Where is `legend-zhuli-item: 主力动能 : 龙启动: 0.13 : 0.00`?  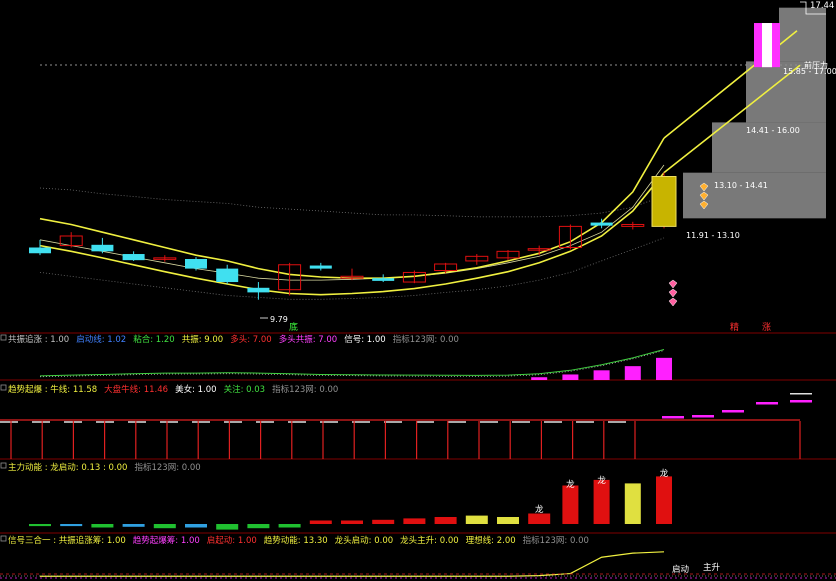 legend-zhuli-item: 主力动能 : 龙启动: 0.13 : 0.00 is located at coordinates (67, 467).